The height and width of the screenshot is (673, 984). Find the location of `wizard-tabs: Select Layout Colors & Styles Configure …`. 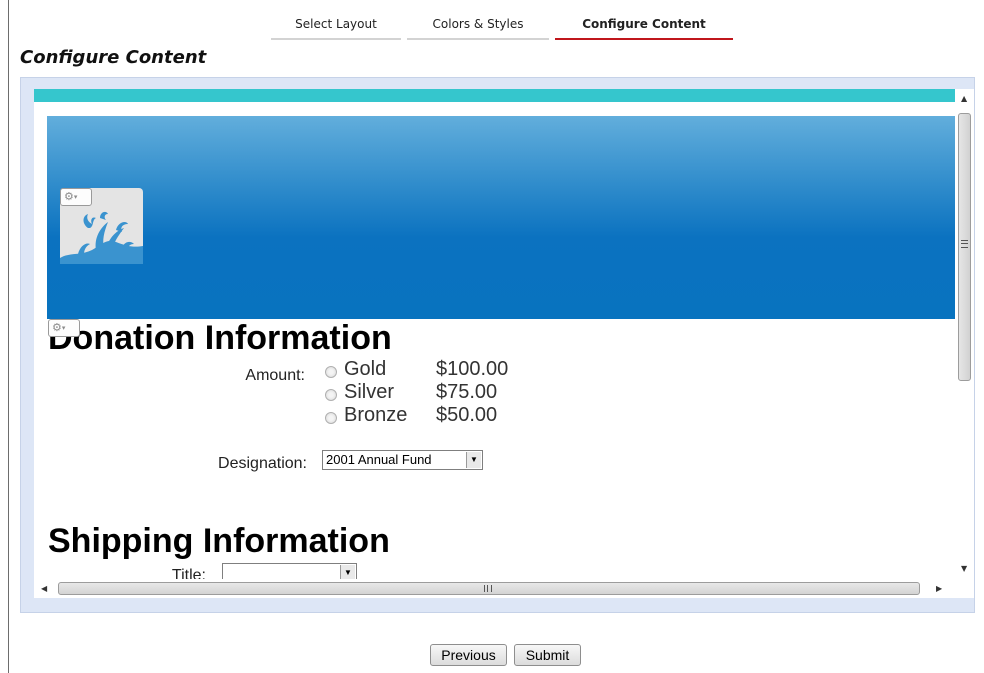

wizard-tabs: Select Layout Colors & Styles Configure … is located at coordinates (492, 27).